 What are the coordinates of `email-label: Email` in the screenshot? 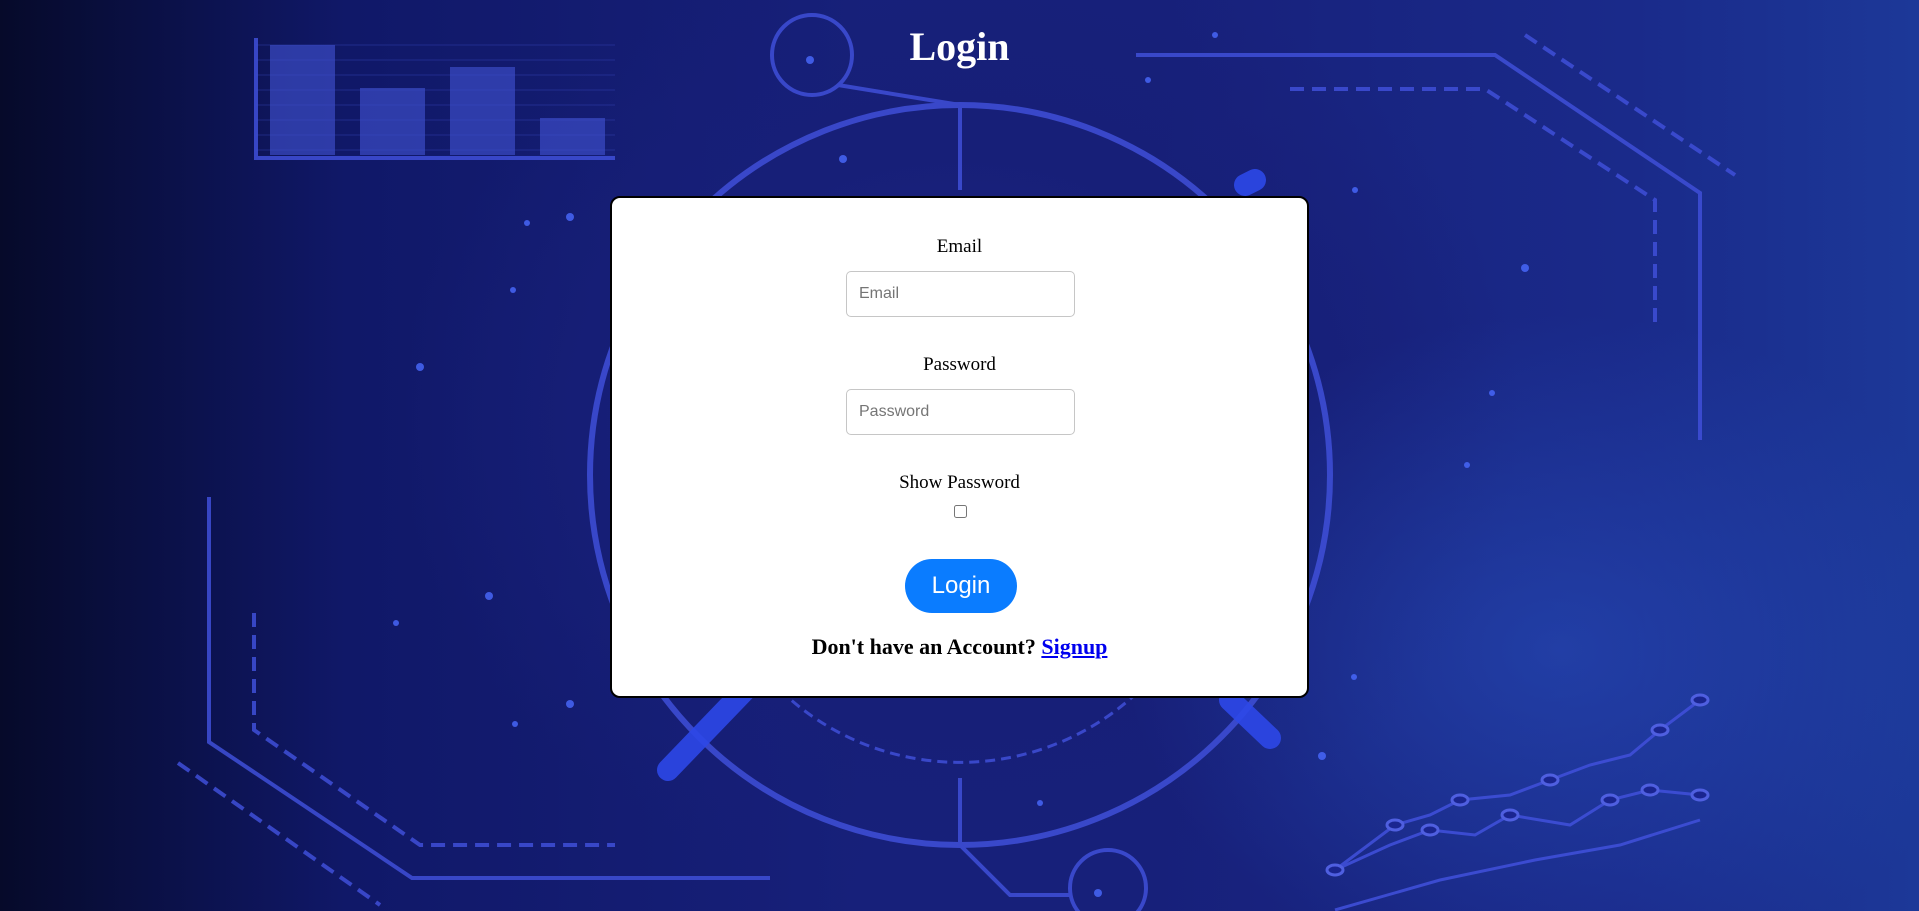 It's located at (959, 246).